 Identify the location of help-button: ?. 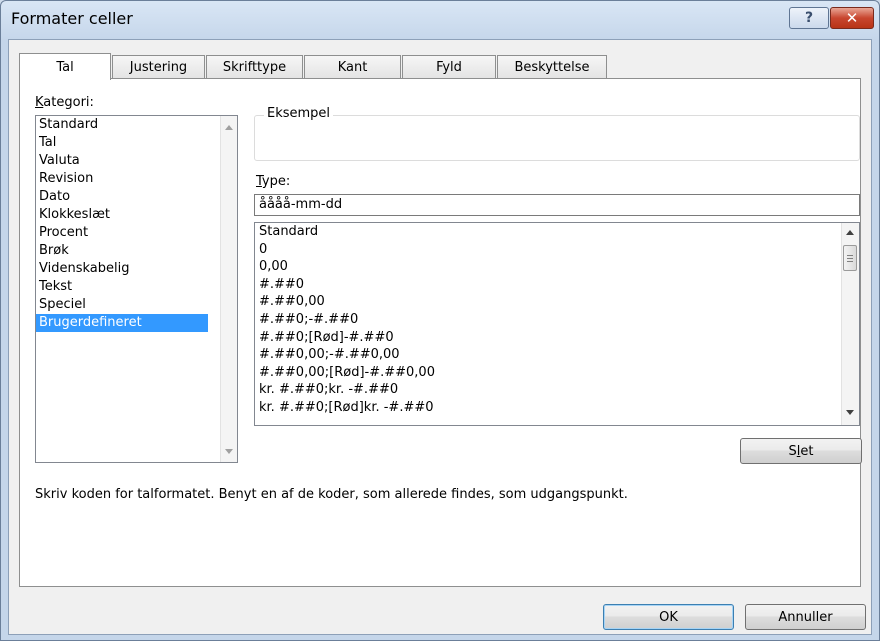
(809, 18).